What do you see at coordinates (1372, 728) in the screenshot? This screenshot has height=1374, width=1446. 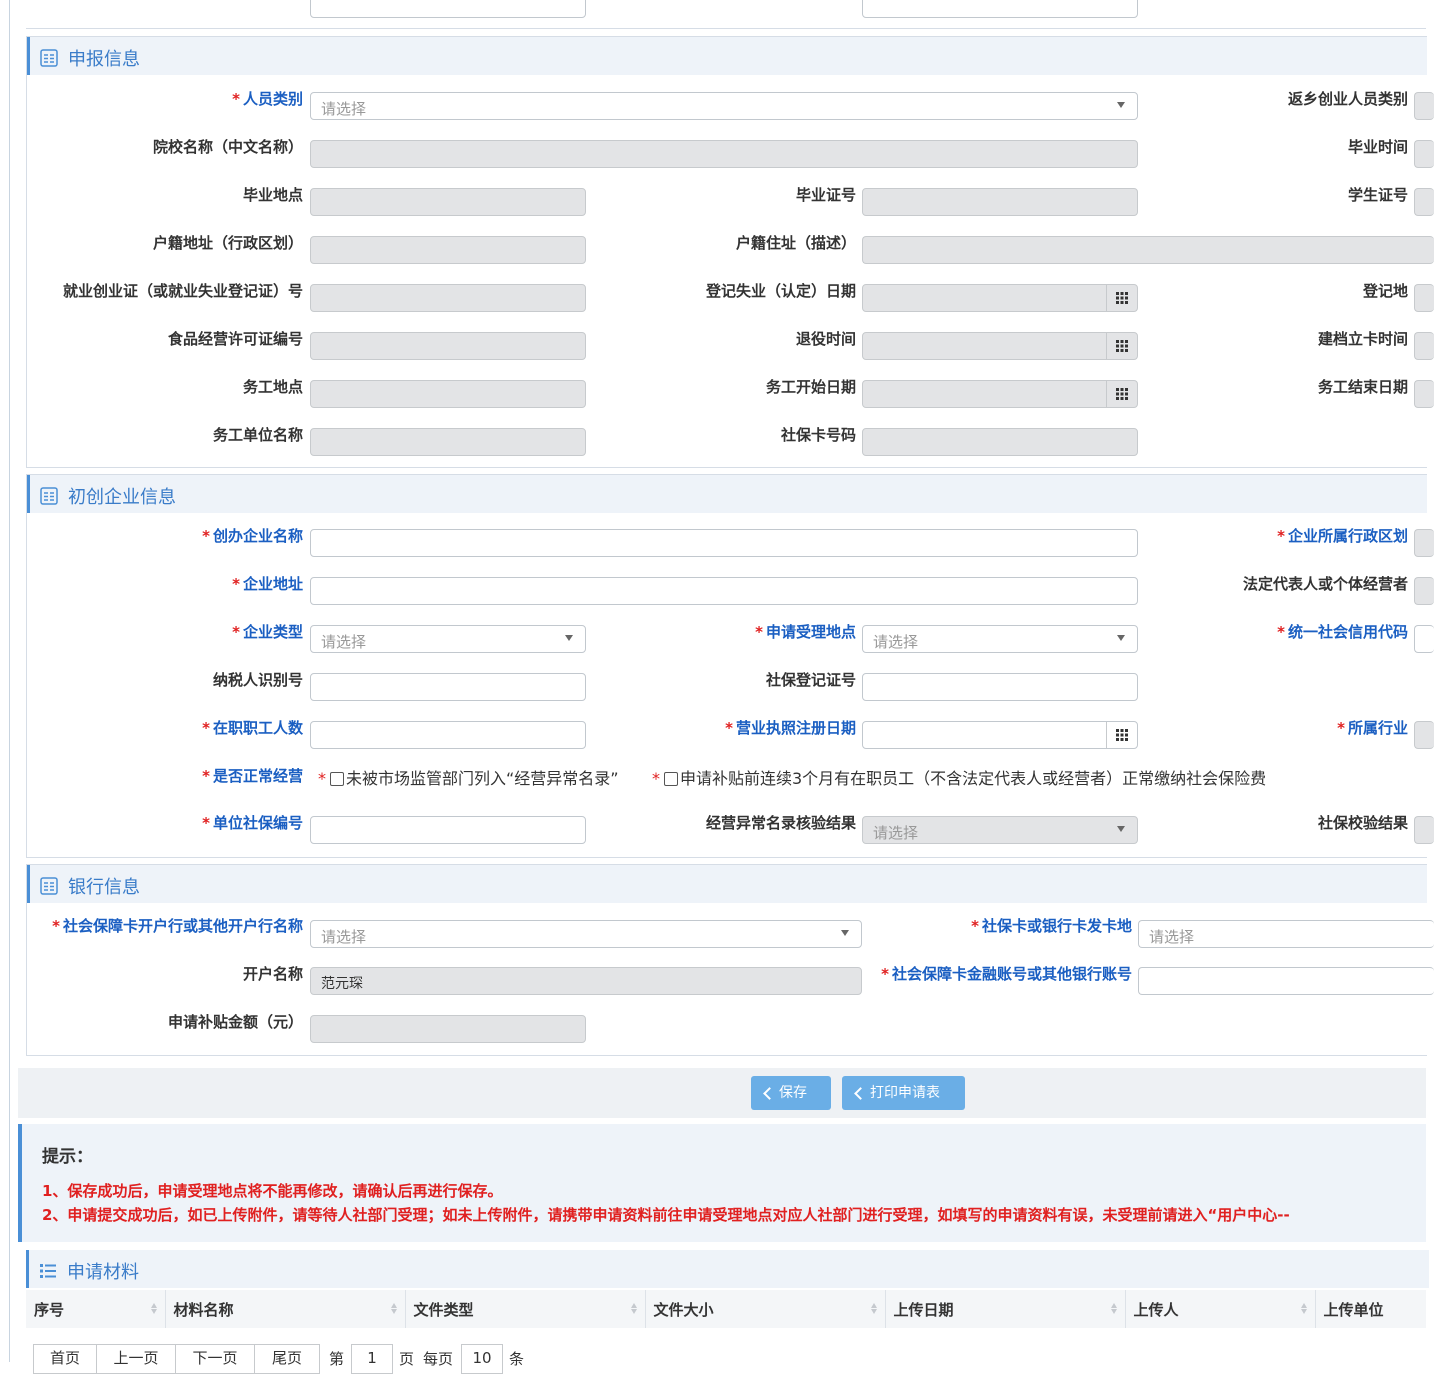 I see `label-industry: * 所属行业` at bounding box center [1372, 728].